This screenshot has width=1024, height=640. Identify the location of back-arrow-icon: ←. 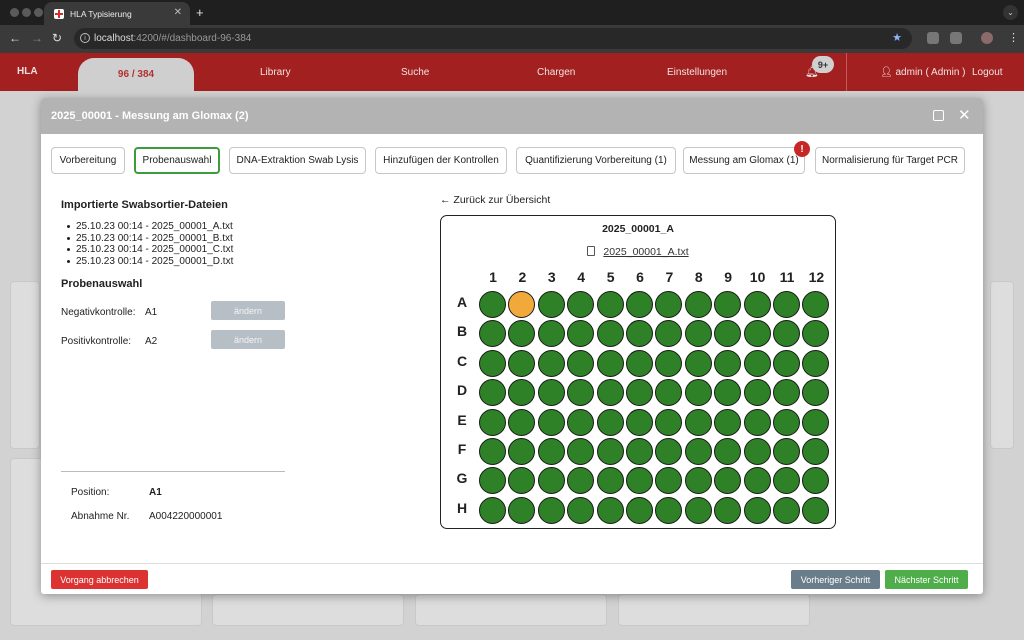
(15, 38).